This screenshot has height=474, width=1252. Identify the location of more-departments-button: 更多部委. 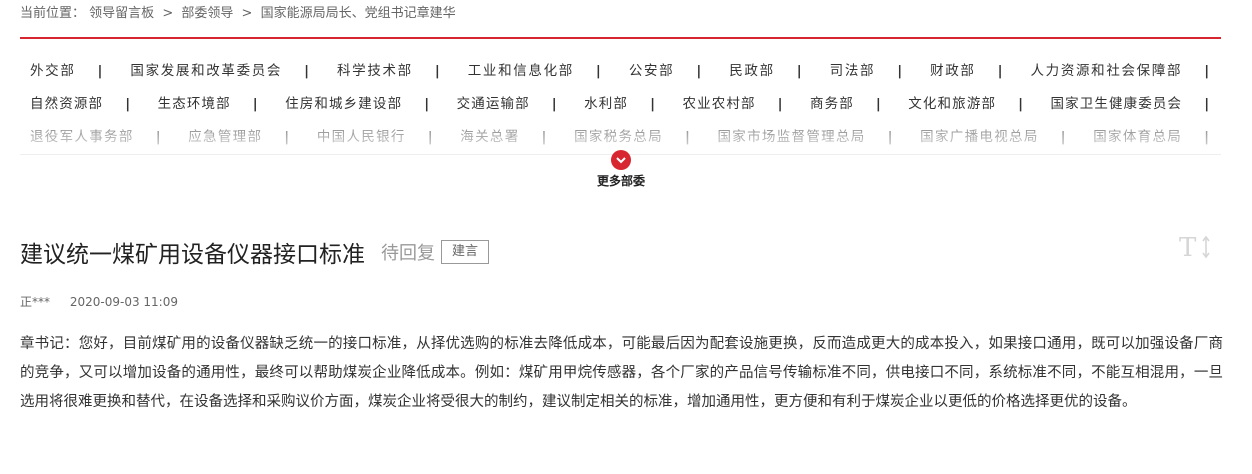
(621, 169).